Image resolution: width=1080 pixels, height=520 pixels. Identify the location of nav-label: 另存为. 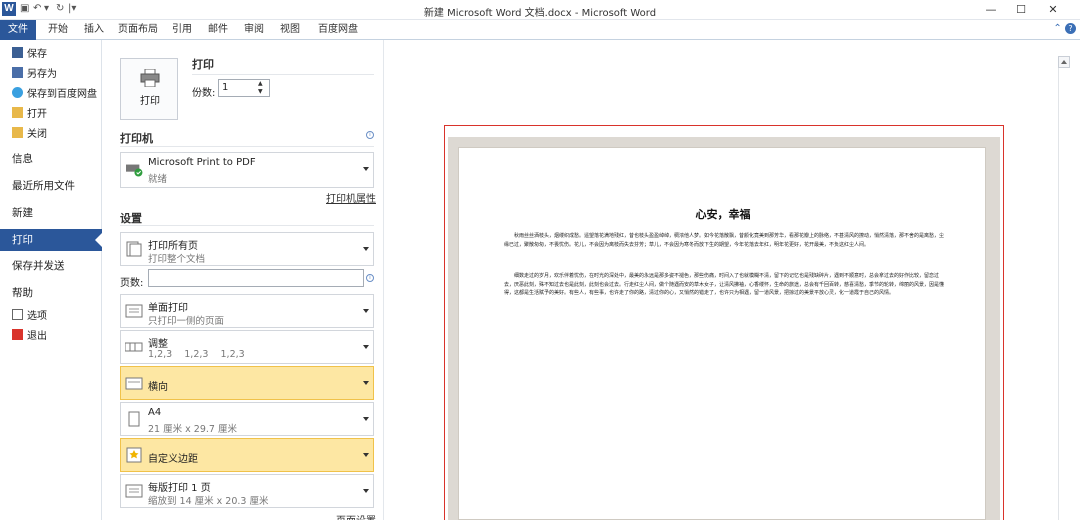
(42, 74).